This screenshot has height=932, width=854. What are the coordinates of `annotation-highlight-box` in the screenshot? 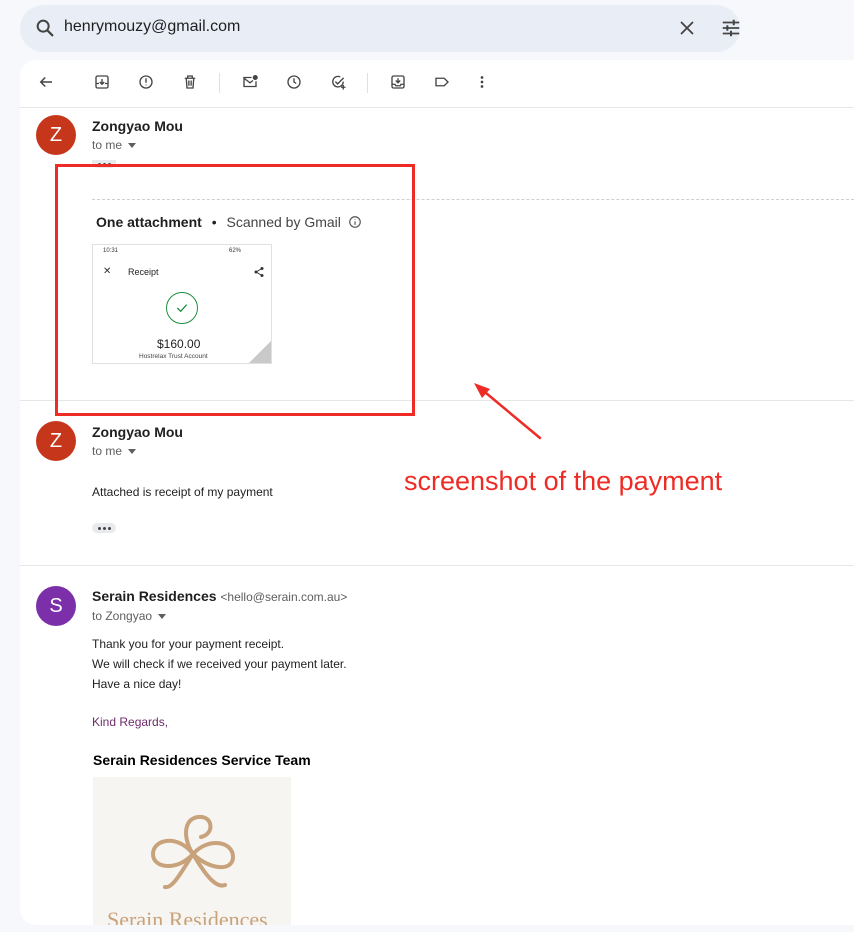 It's located at (235, 290).